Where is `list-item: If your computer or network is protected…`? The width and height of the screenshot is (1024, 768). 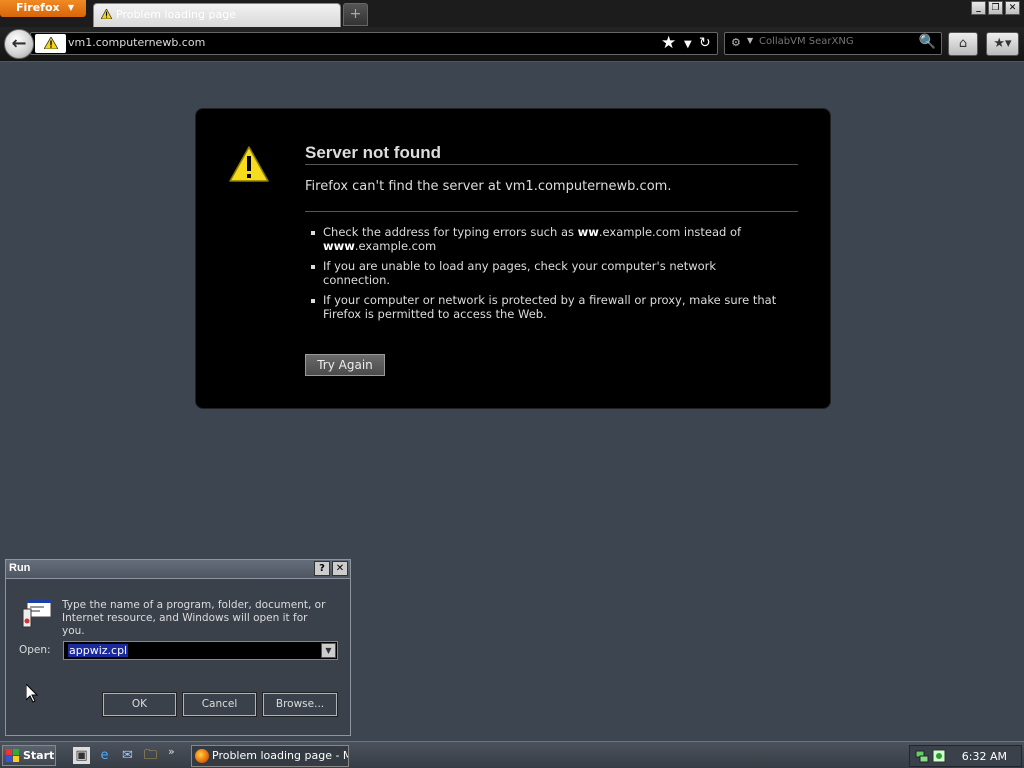 list-item: If your computer or network is protected… is located at coordinates (544, 307).